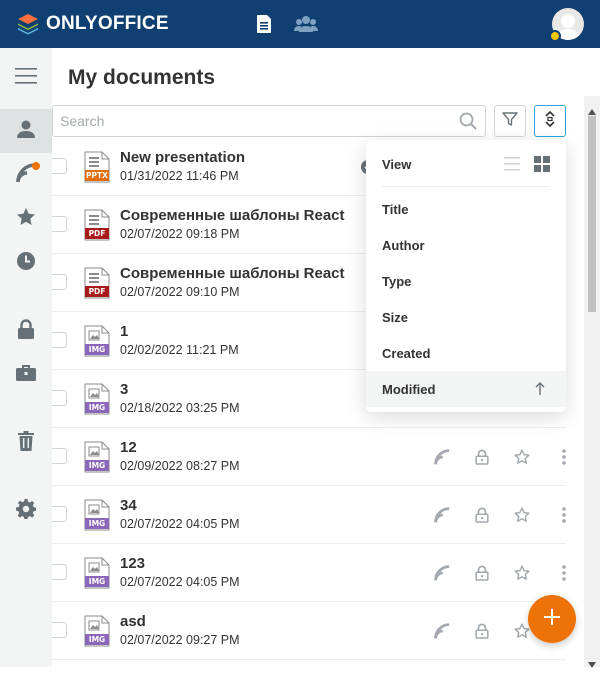  I want to click on sidebar-item-my-documents, so click(26, 131).